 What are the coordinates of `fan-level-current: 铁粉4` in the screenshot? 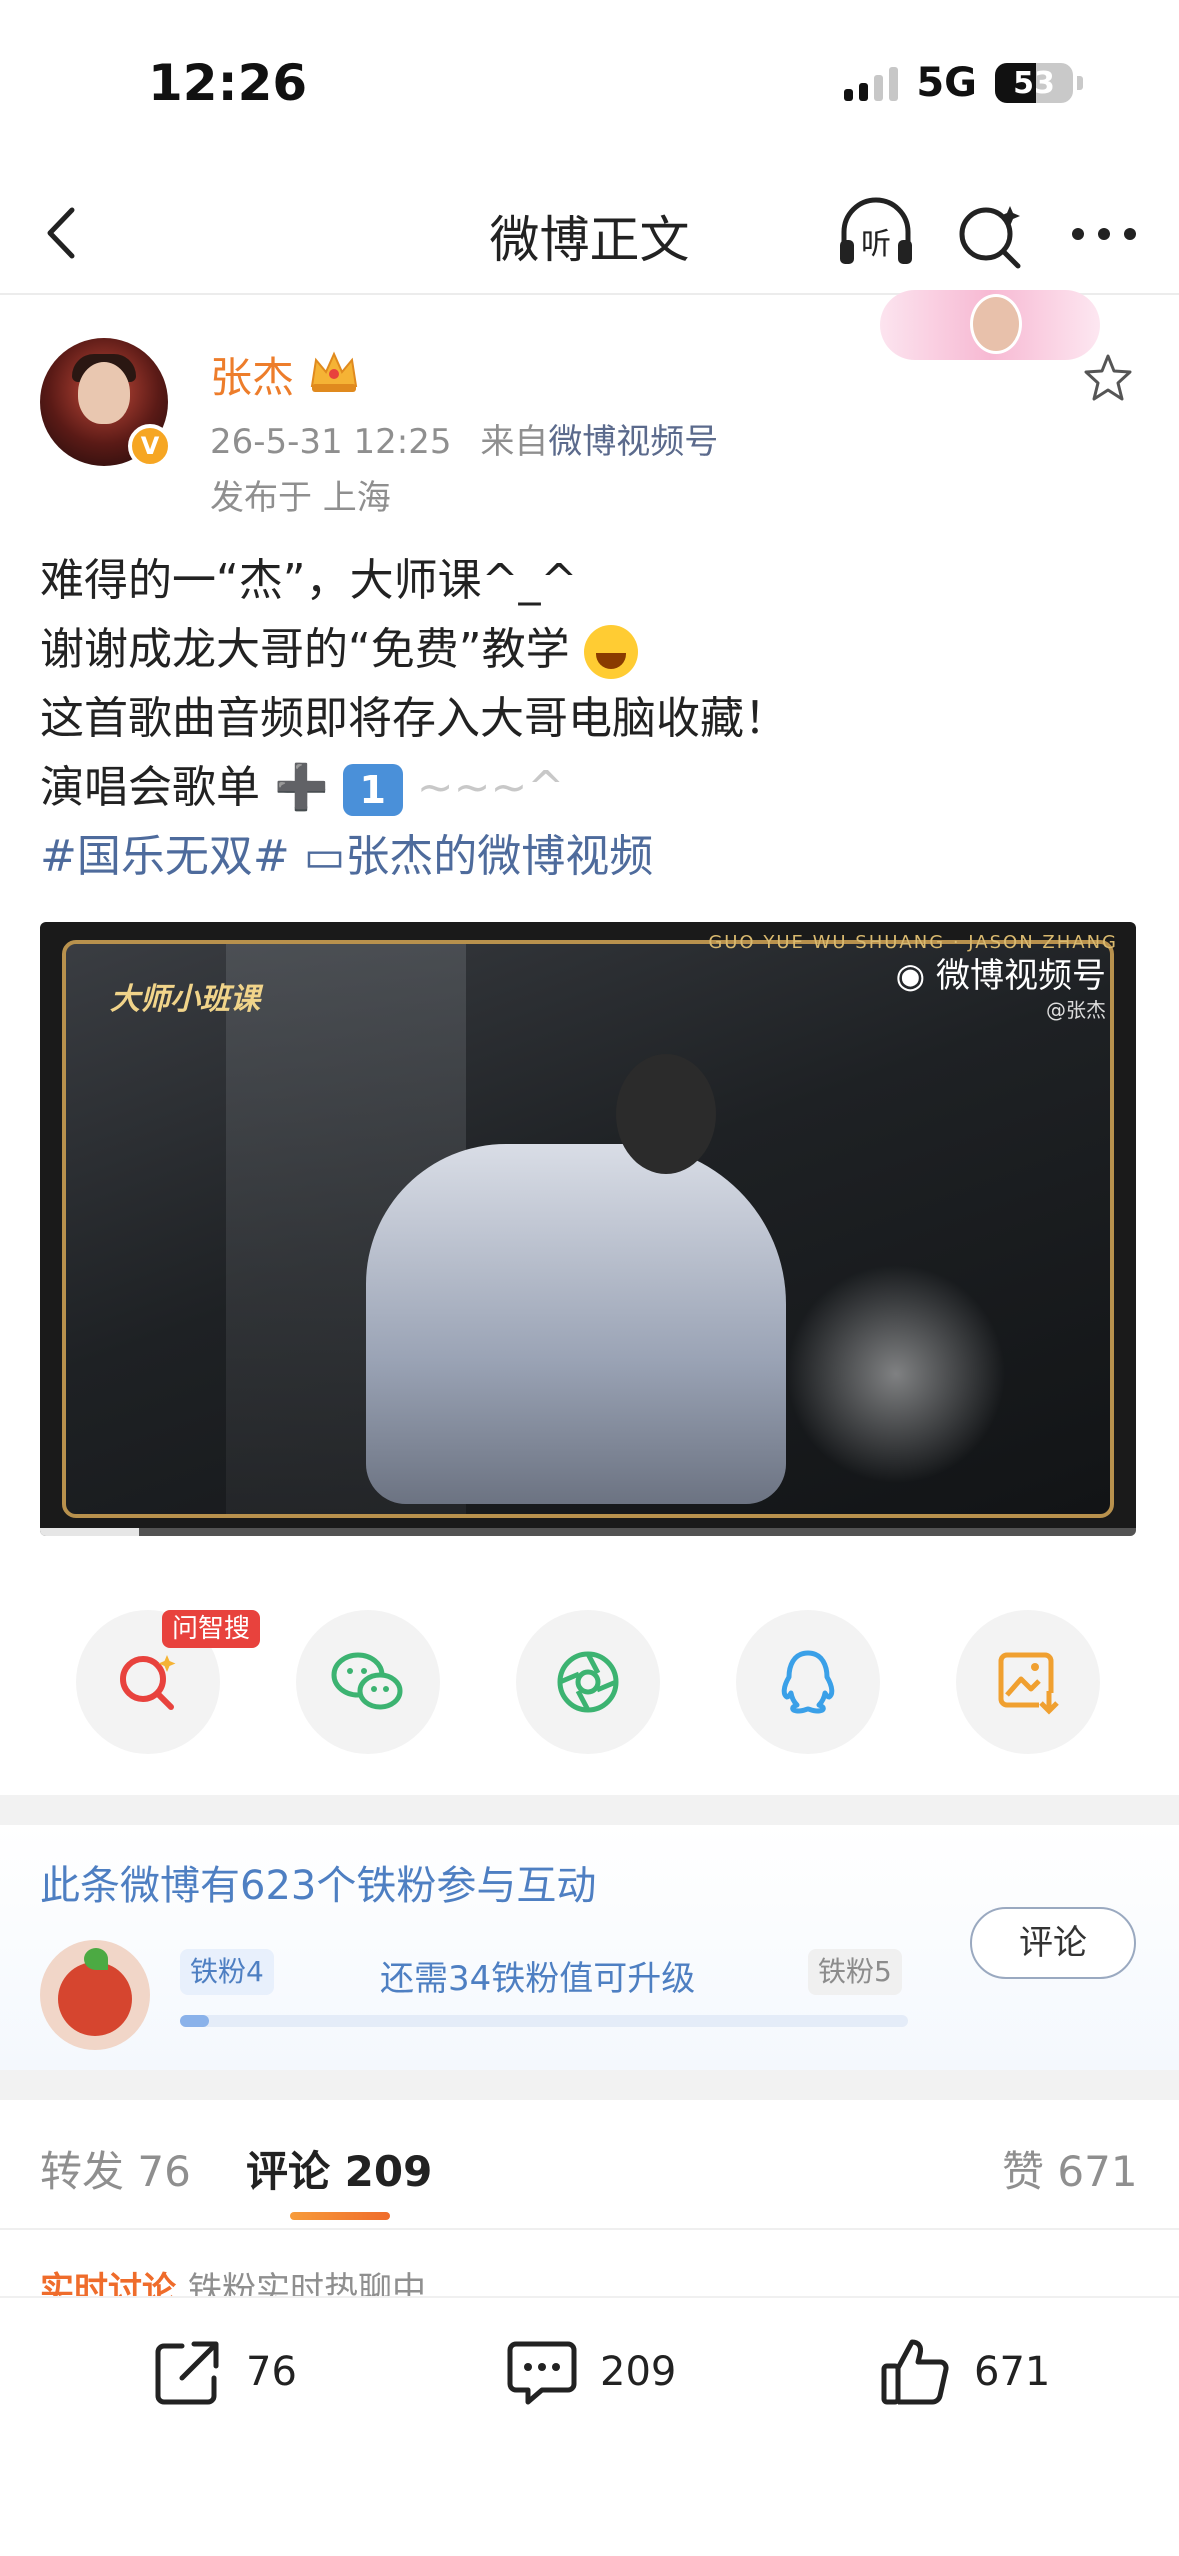 It's located at (227, 1972).